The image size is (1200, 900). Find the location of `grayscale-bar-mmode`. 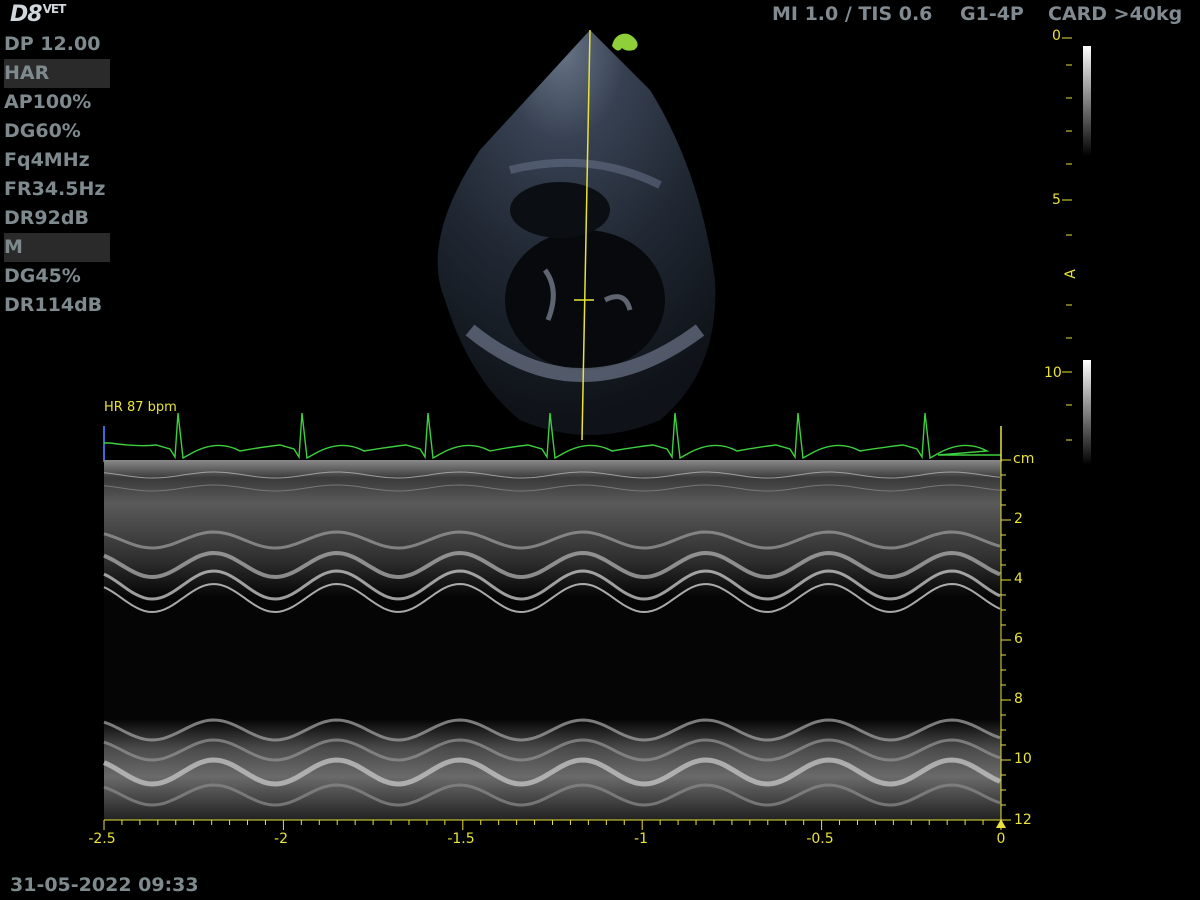

grayscale-bar-mmode is located at coordinates (1087, 412).